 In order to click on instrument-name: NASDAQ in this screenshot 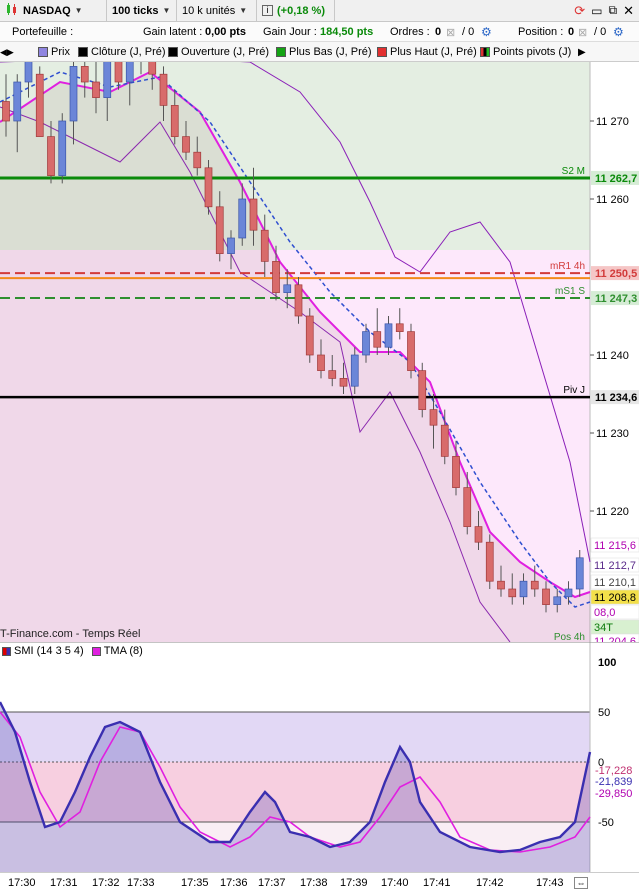, I will do `click(47, 10)`.